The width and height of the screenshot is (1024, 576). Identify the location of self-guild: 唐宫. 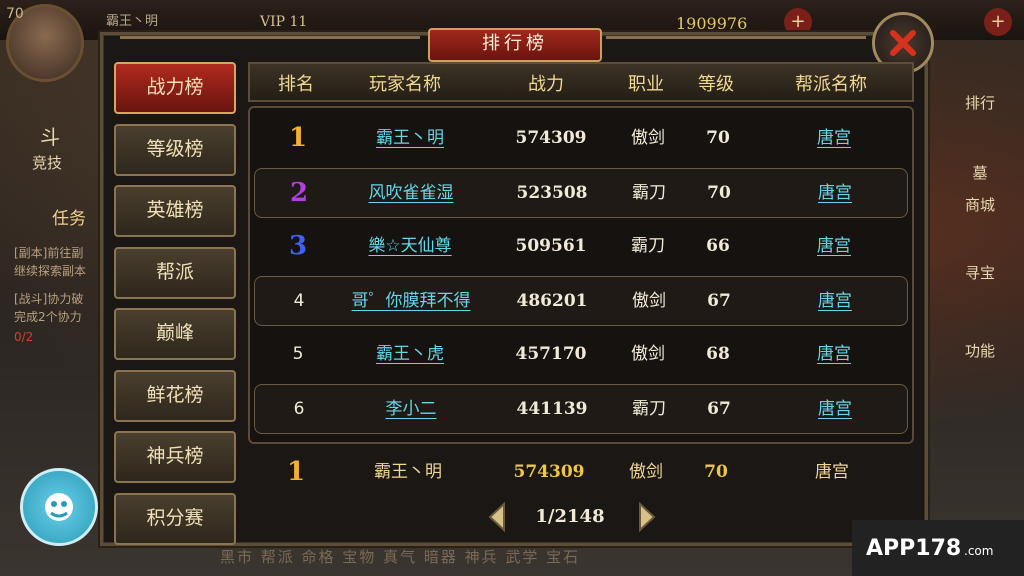
(832, 472).